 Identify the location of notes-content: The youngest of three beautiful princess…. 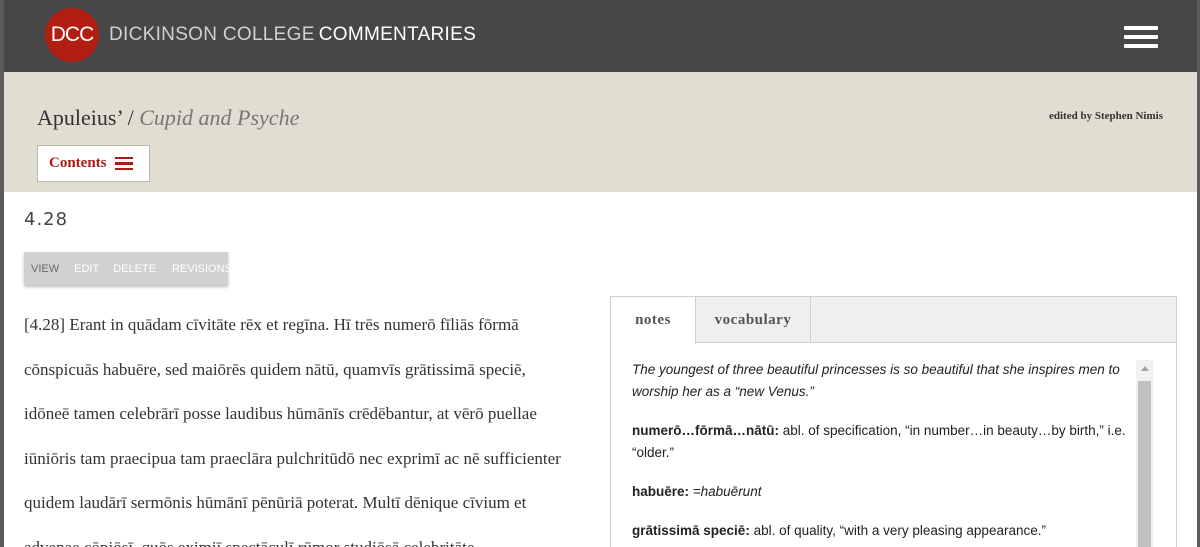
(879, 453).